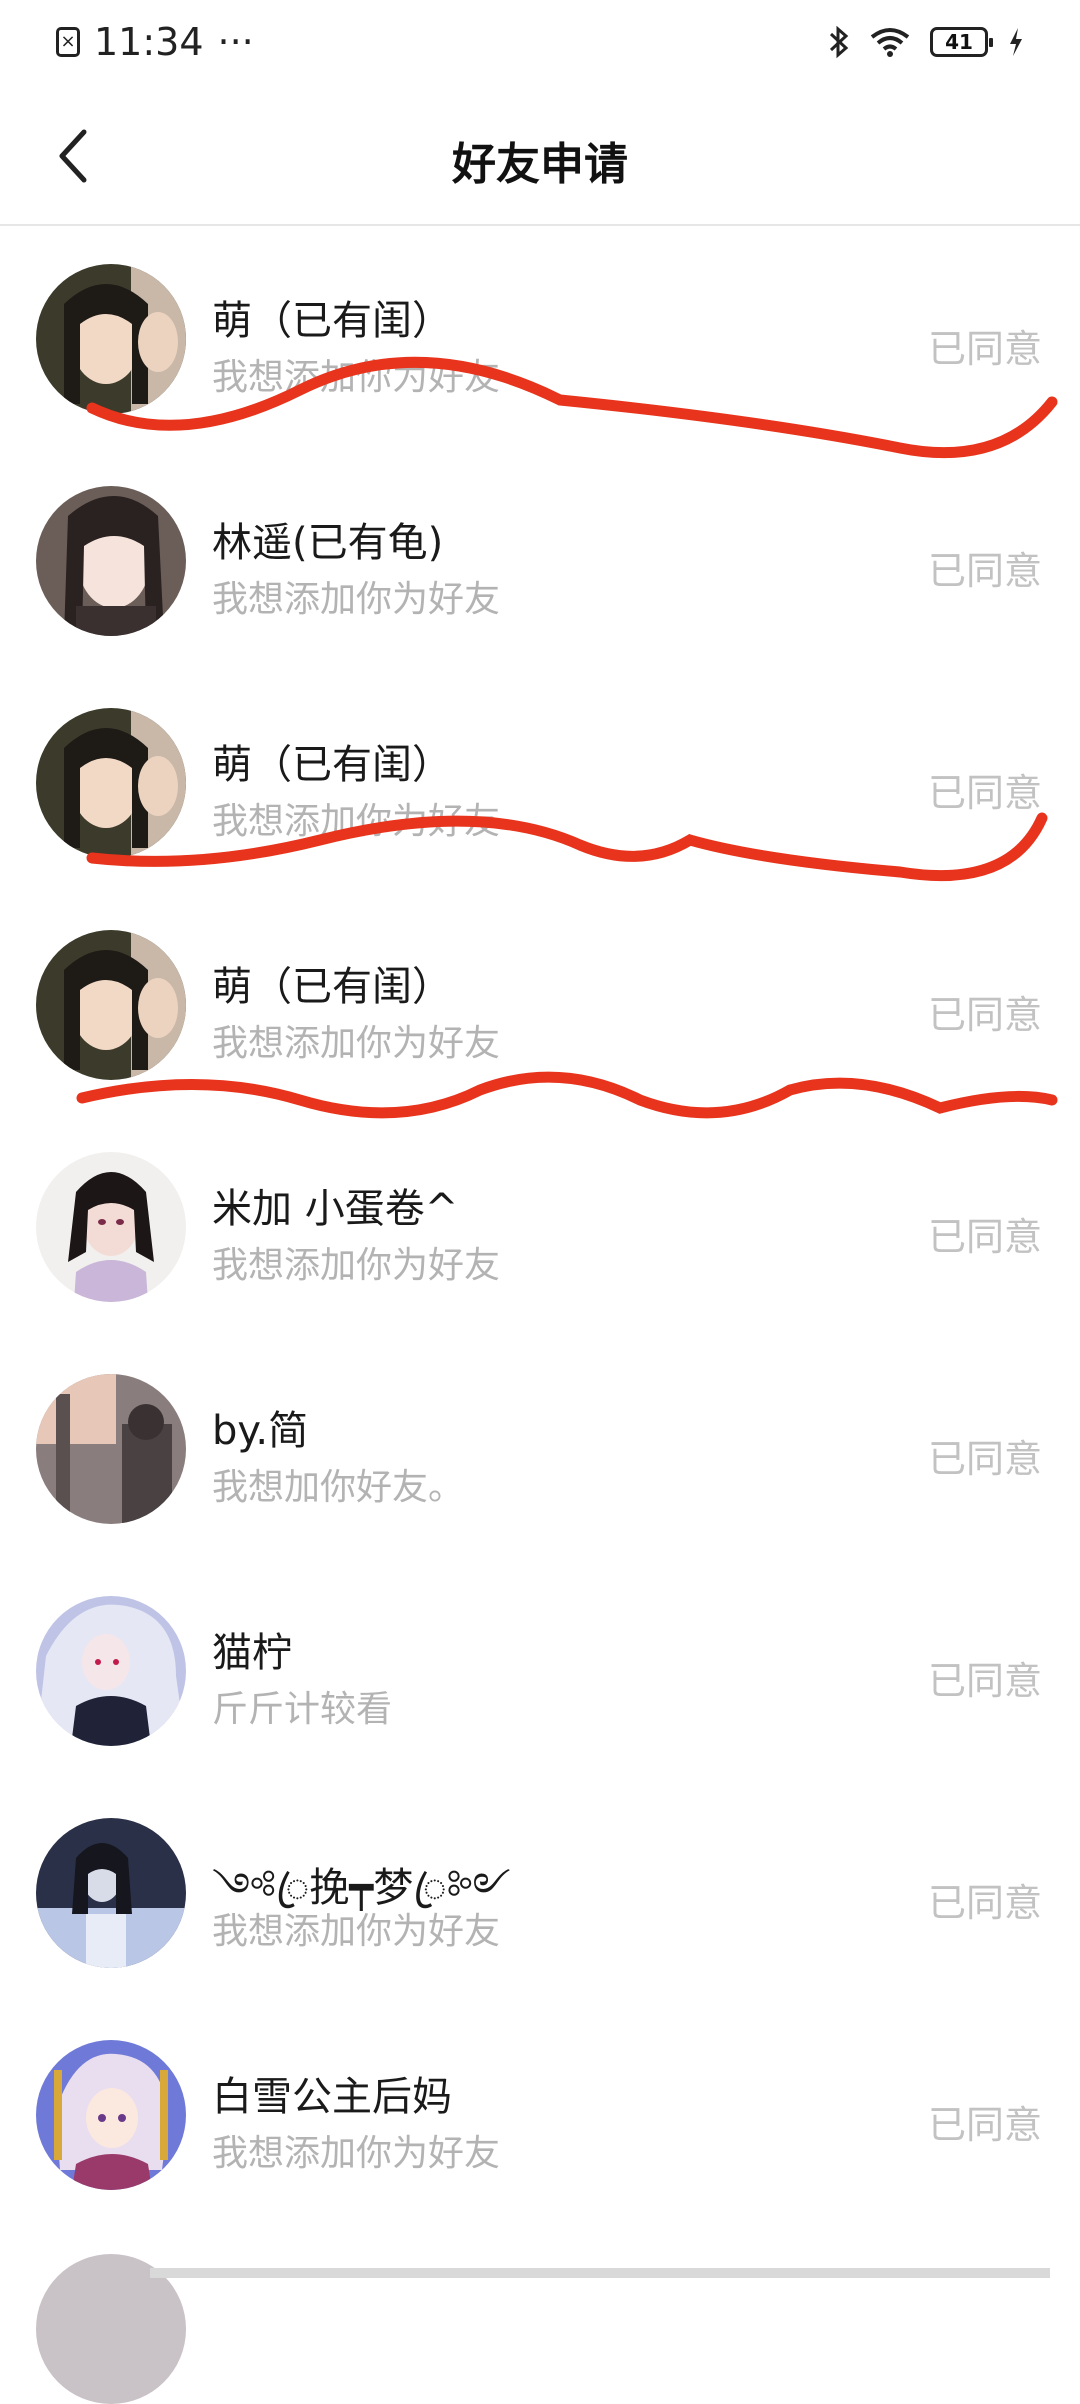 The height and width of the screenshot is (2404, 1080). Describe the element at coordinates (540, 1447) in the screenshot. I see `list-item: by.简 我想加你好友。 已同意` at that location.